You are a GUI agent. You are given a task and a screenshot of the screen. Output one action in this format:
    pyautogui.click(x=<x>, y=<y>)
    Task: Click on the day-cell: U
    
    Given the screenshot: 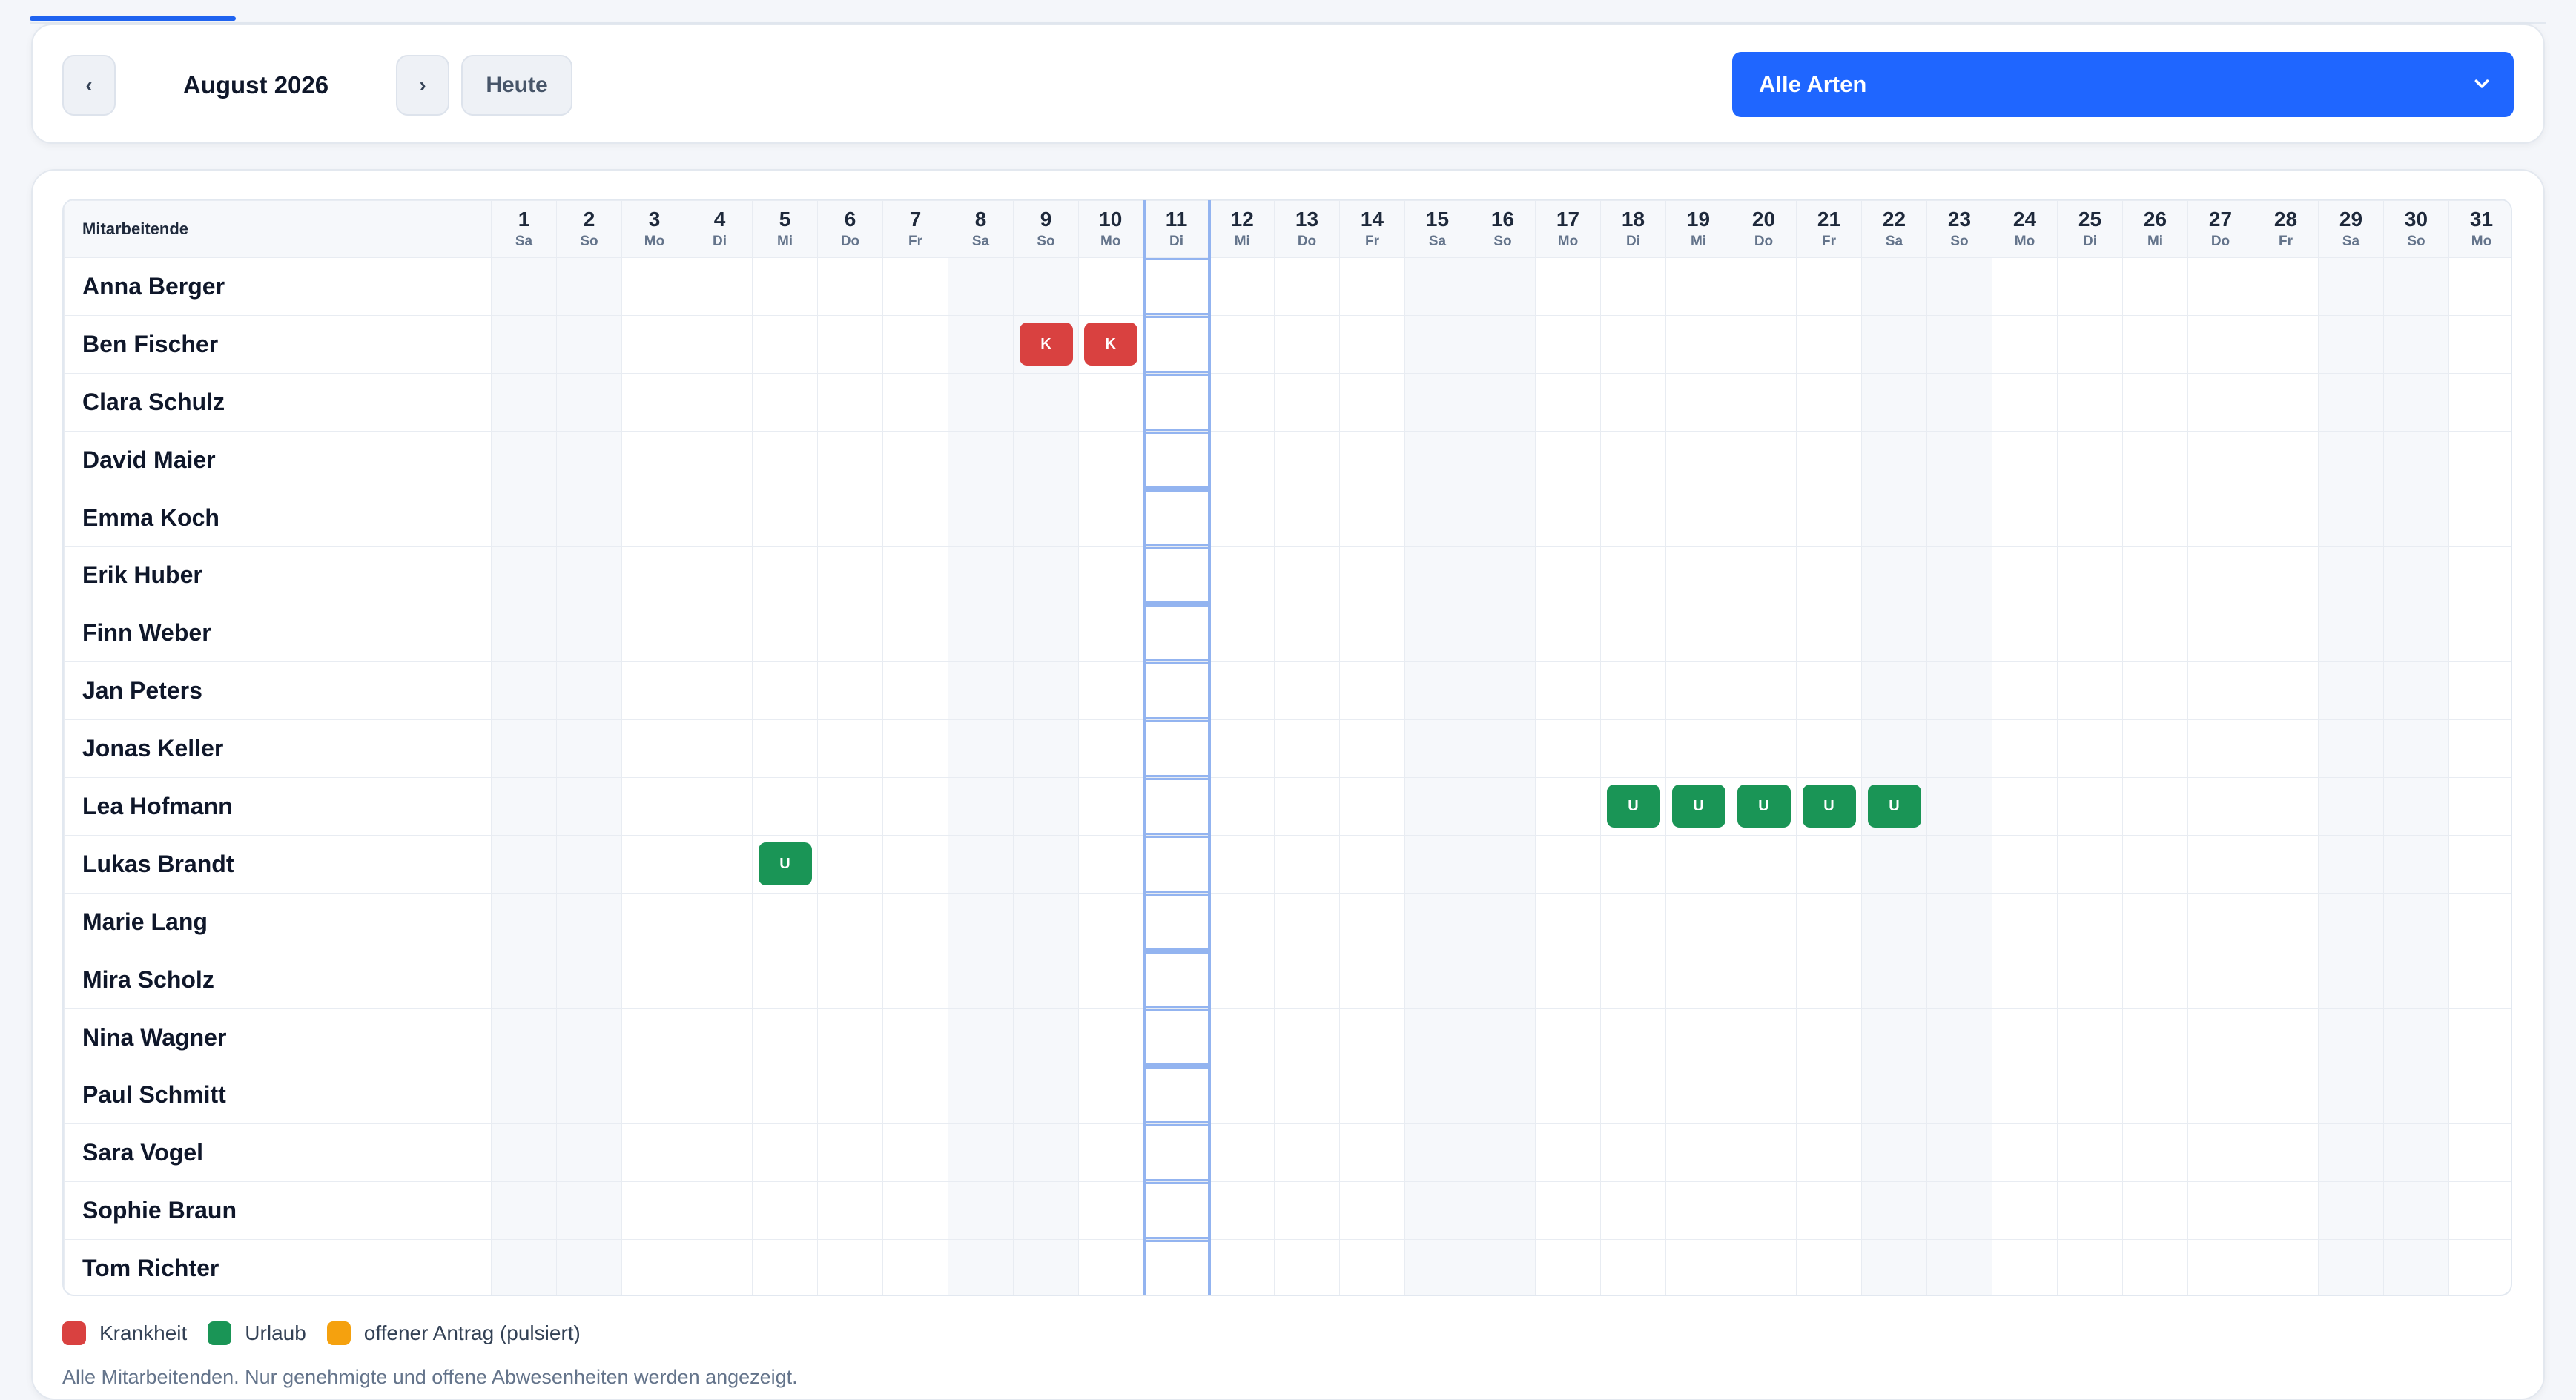 What is the action you would take?
    pyautogui.click(x=785, y=864)
    